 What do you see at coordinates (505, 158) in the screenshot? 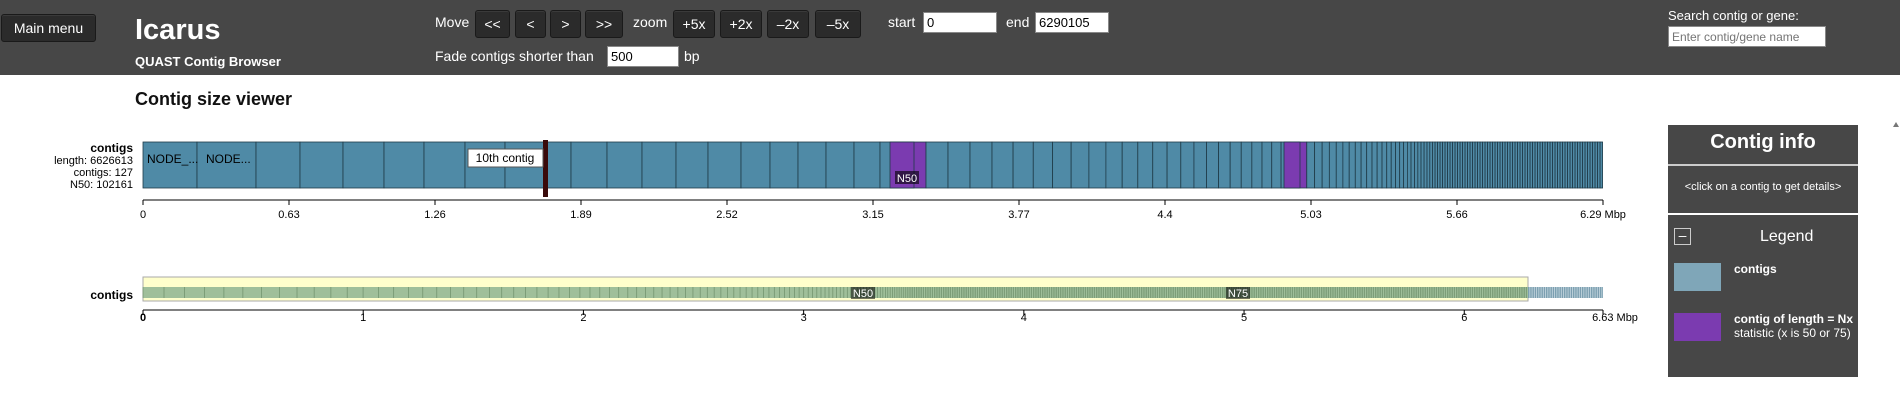
I see `tooltip-text: 10th contig` at bounding box center [505, 158].